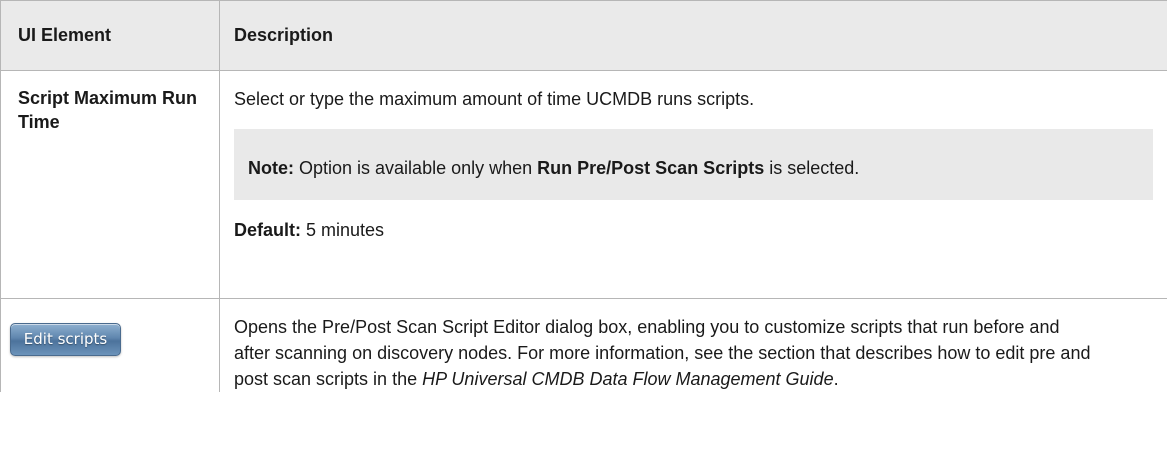 The height and width of the screenshot is (470, 1167). What do you see at coordinates (110, 35) in the screenshot?
I see `header-ui-element: UI Element` at bounding box center [110, 35].